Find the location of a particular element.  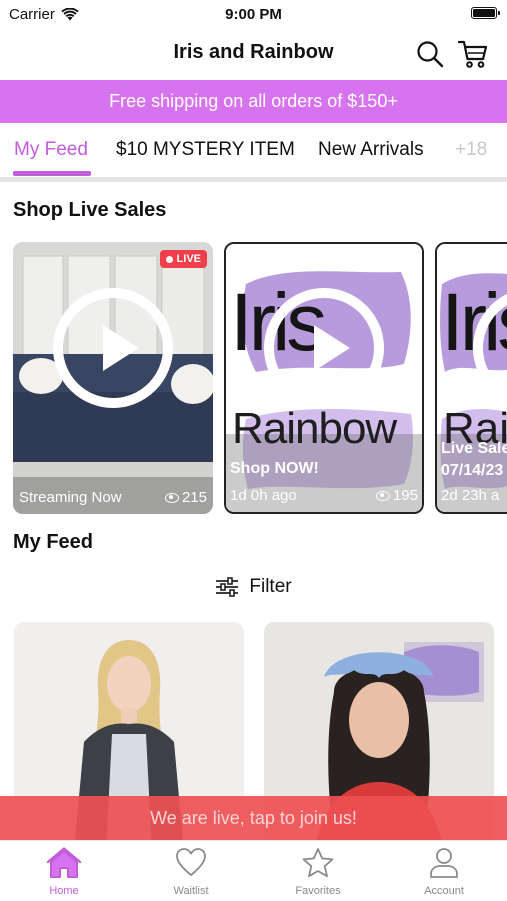

tab-favorites: Favorites is located at coordinates (318, 872).